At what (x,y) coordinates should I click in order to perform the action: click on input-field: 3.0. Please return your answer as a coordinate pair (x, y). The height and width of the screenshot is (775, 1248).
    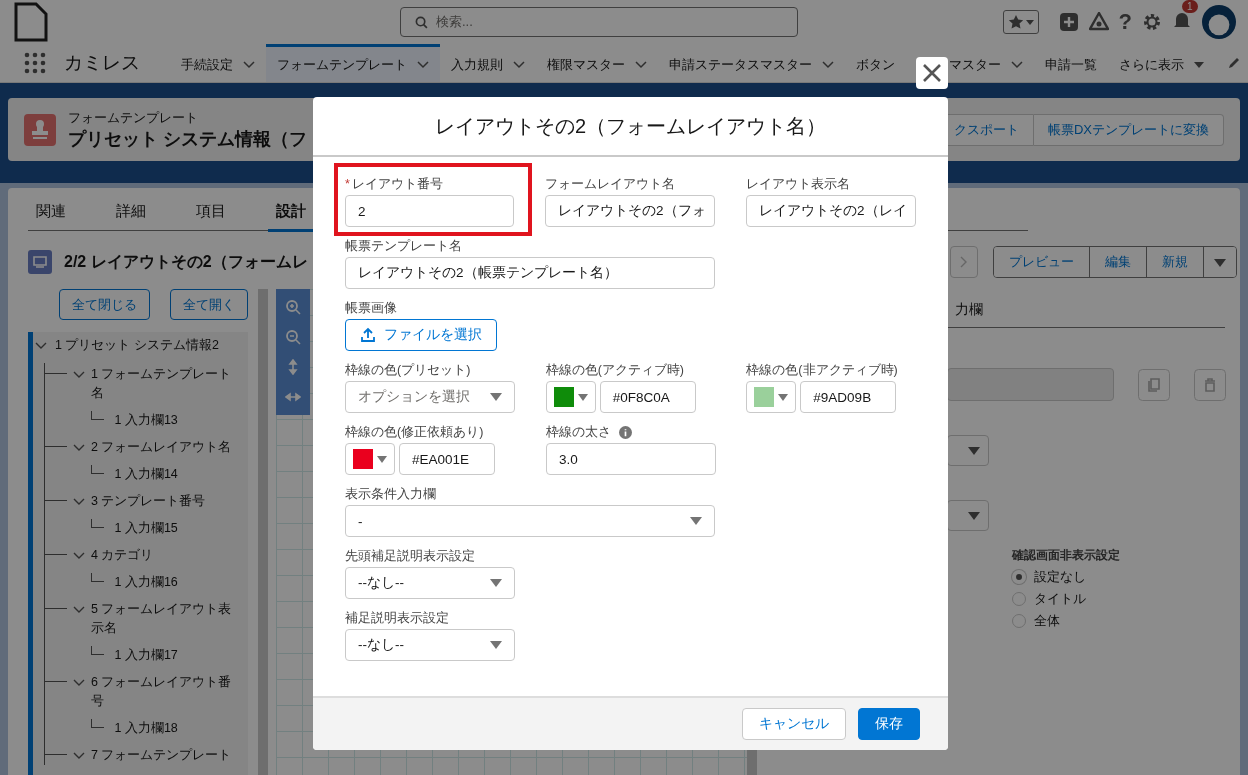
    Looking at the image, I should click on (631, 459).